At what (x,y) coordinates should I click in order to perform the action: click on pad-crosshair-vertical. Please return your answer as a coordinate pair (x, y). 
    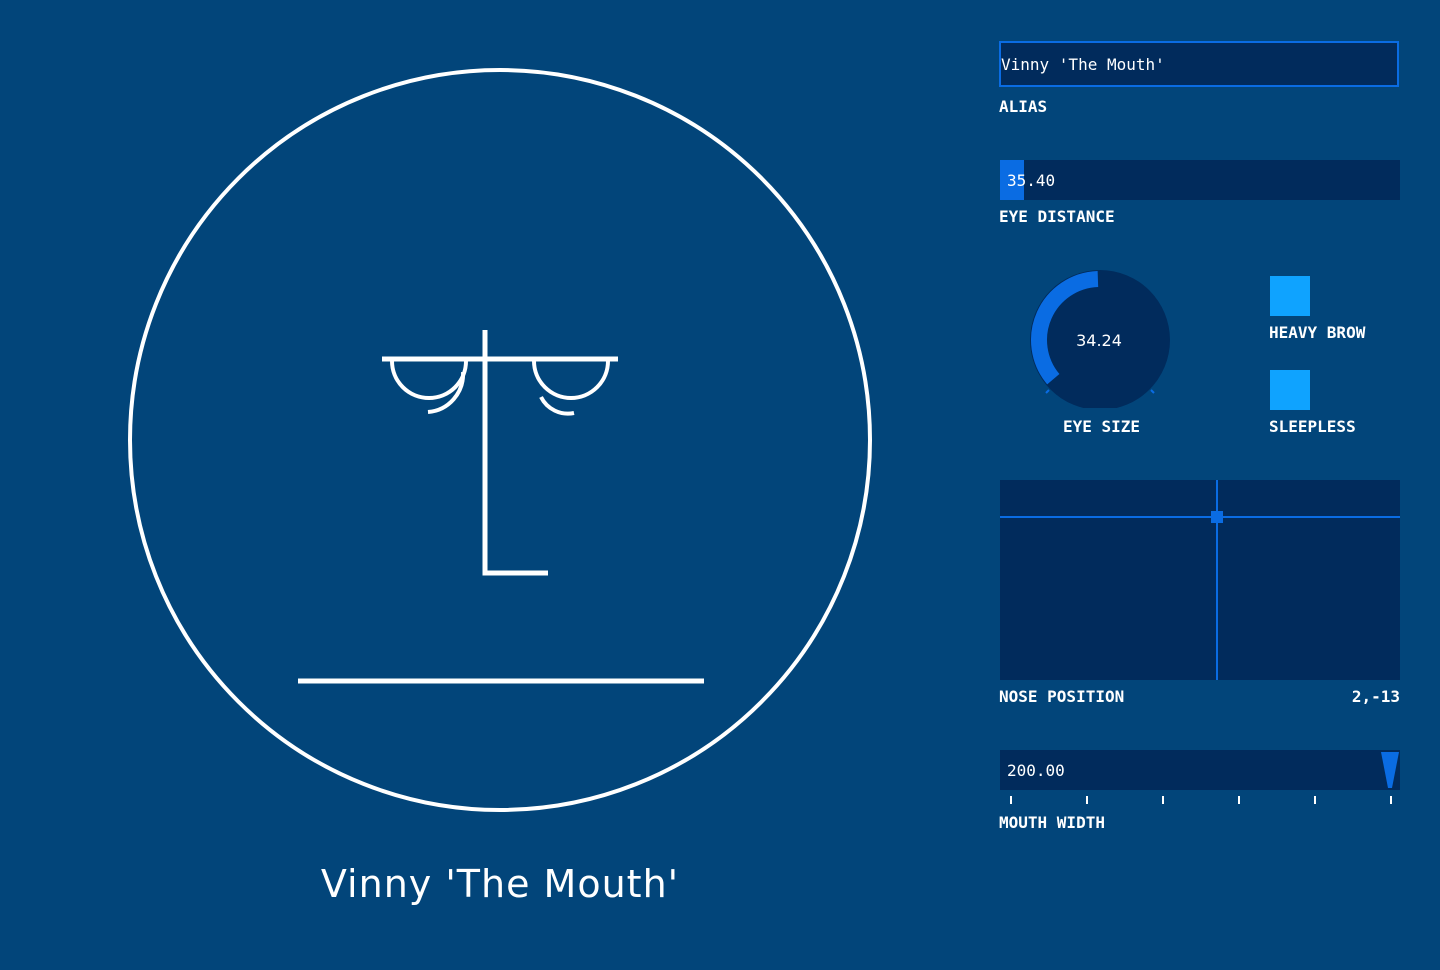
    Looking at the image, I should click on (1217, 580).